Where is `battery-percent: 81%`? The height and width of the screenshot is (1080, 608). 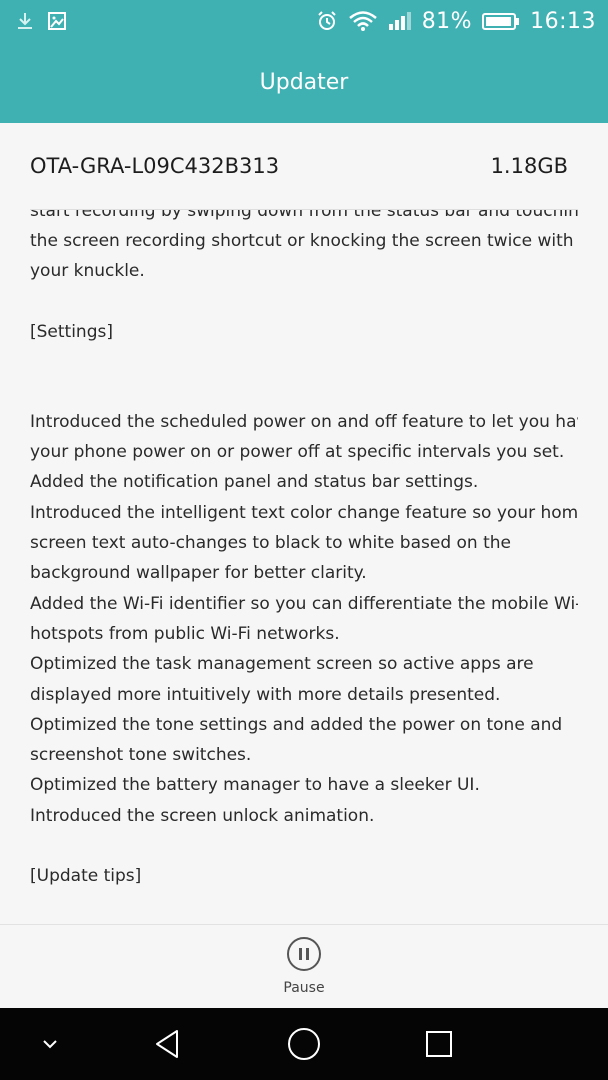
battery-percent: 81% is located at coordinates (447, 21).